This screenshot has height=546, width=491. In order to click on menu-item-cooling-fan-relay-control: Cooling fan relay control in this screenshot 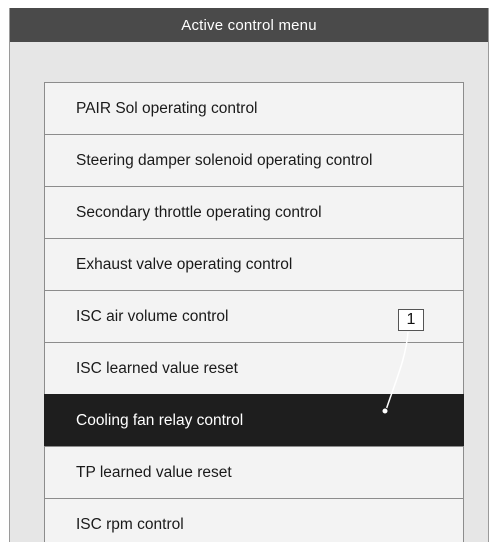, I will do `click(254, 420)`.